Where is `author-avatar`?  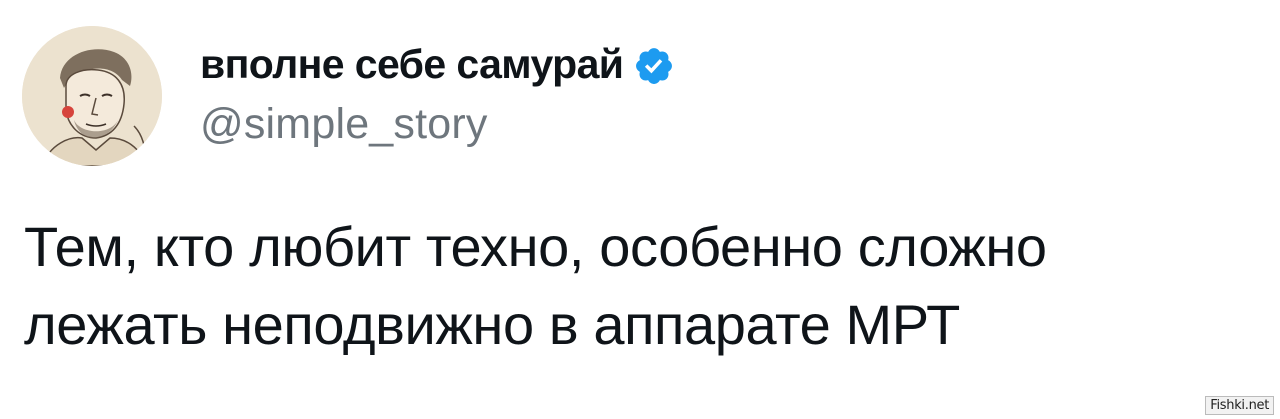 author-avatar is located at coordinates (92, 96).